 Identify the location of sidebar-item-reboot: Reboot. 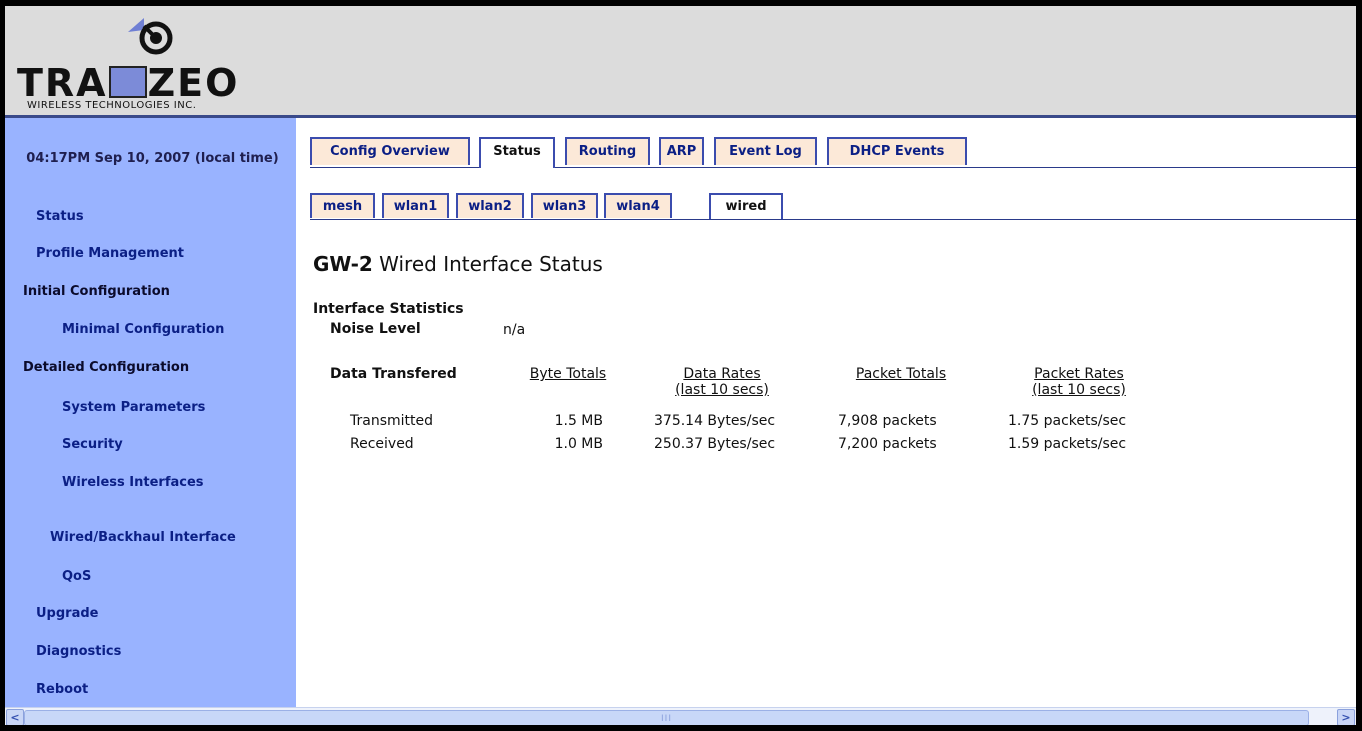
(62, 689).